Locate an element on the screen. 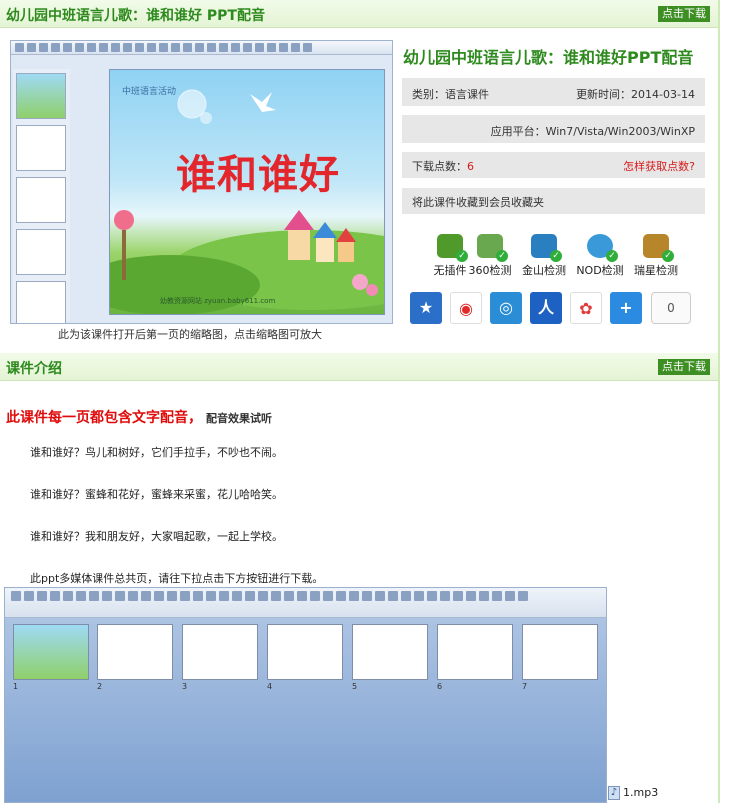 The width and height of the screenshot is (734, 803). page-count-note: 此ppt多媒体课件总共页，请往下拉点击下方按钮进行下载。 is located at coordinates (177, 578).